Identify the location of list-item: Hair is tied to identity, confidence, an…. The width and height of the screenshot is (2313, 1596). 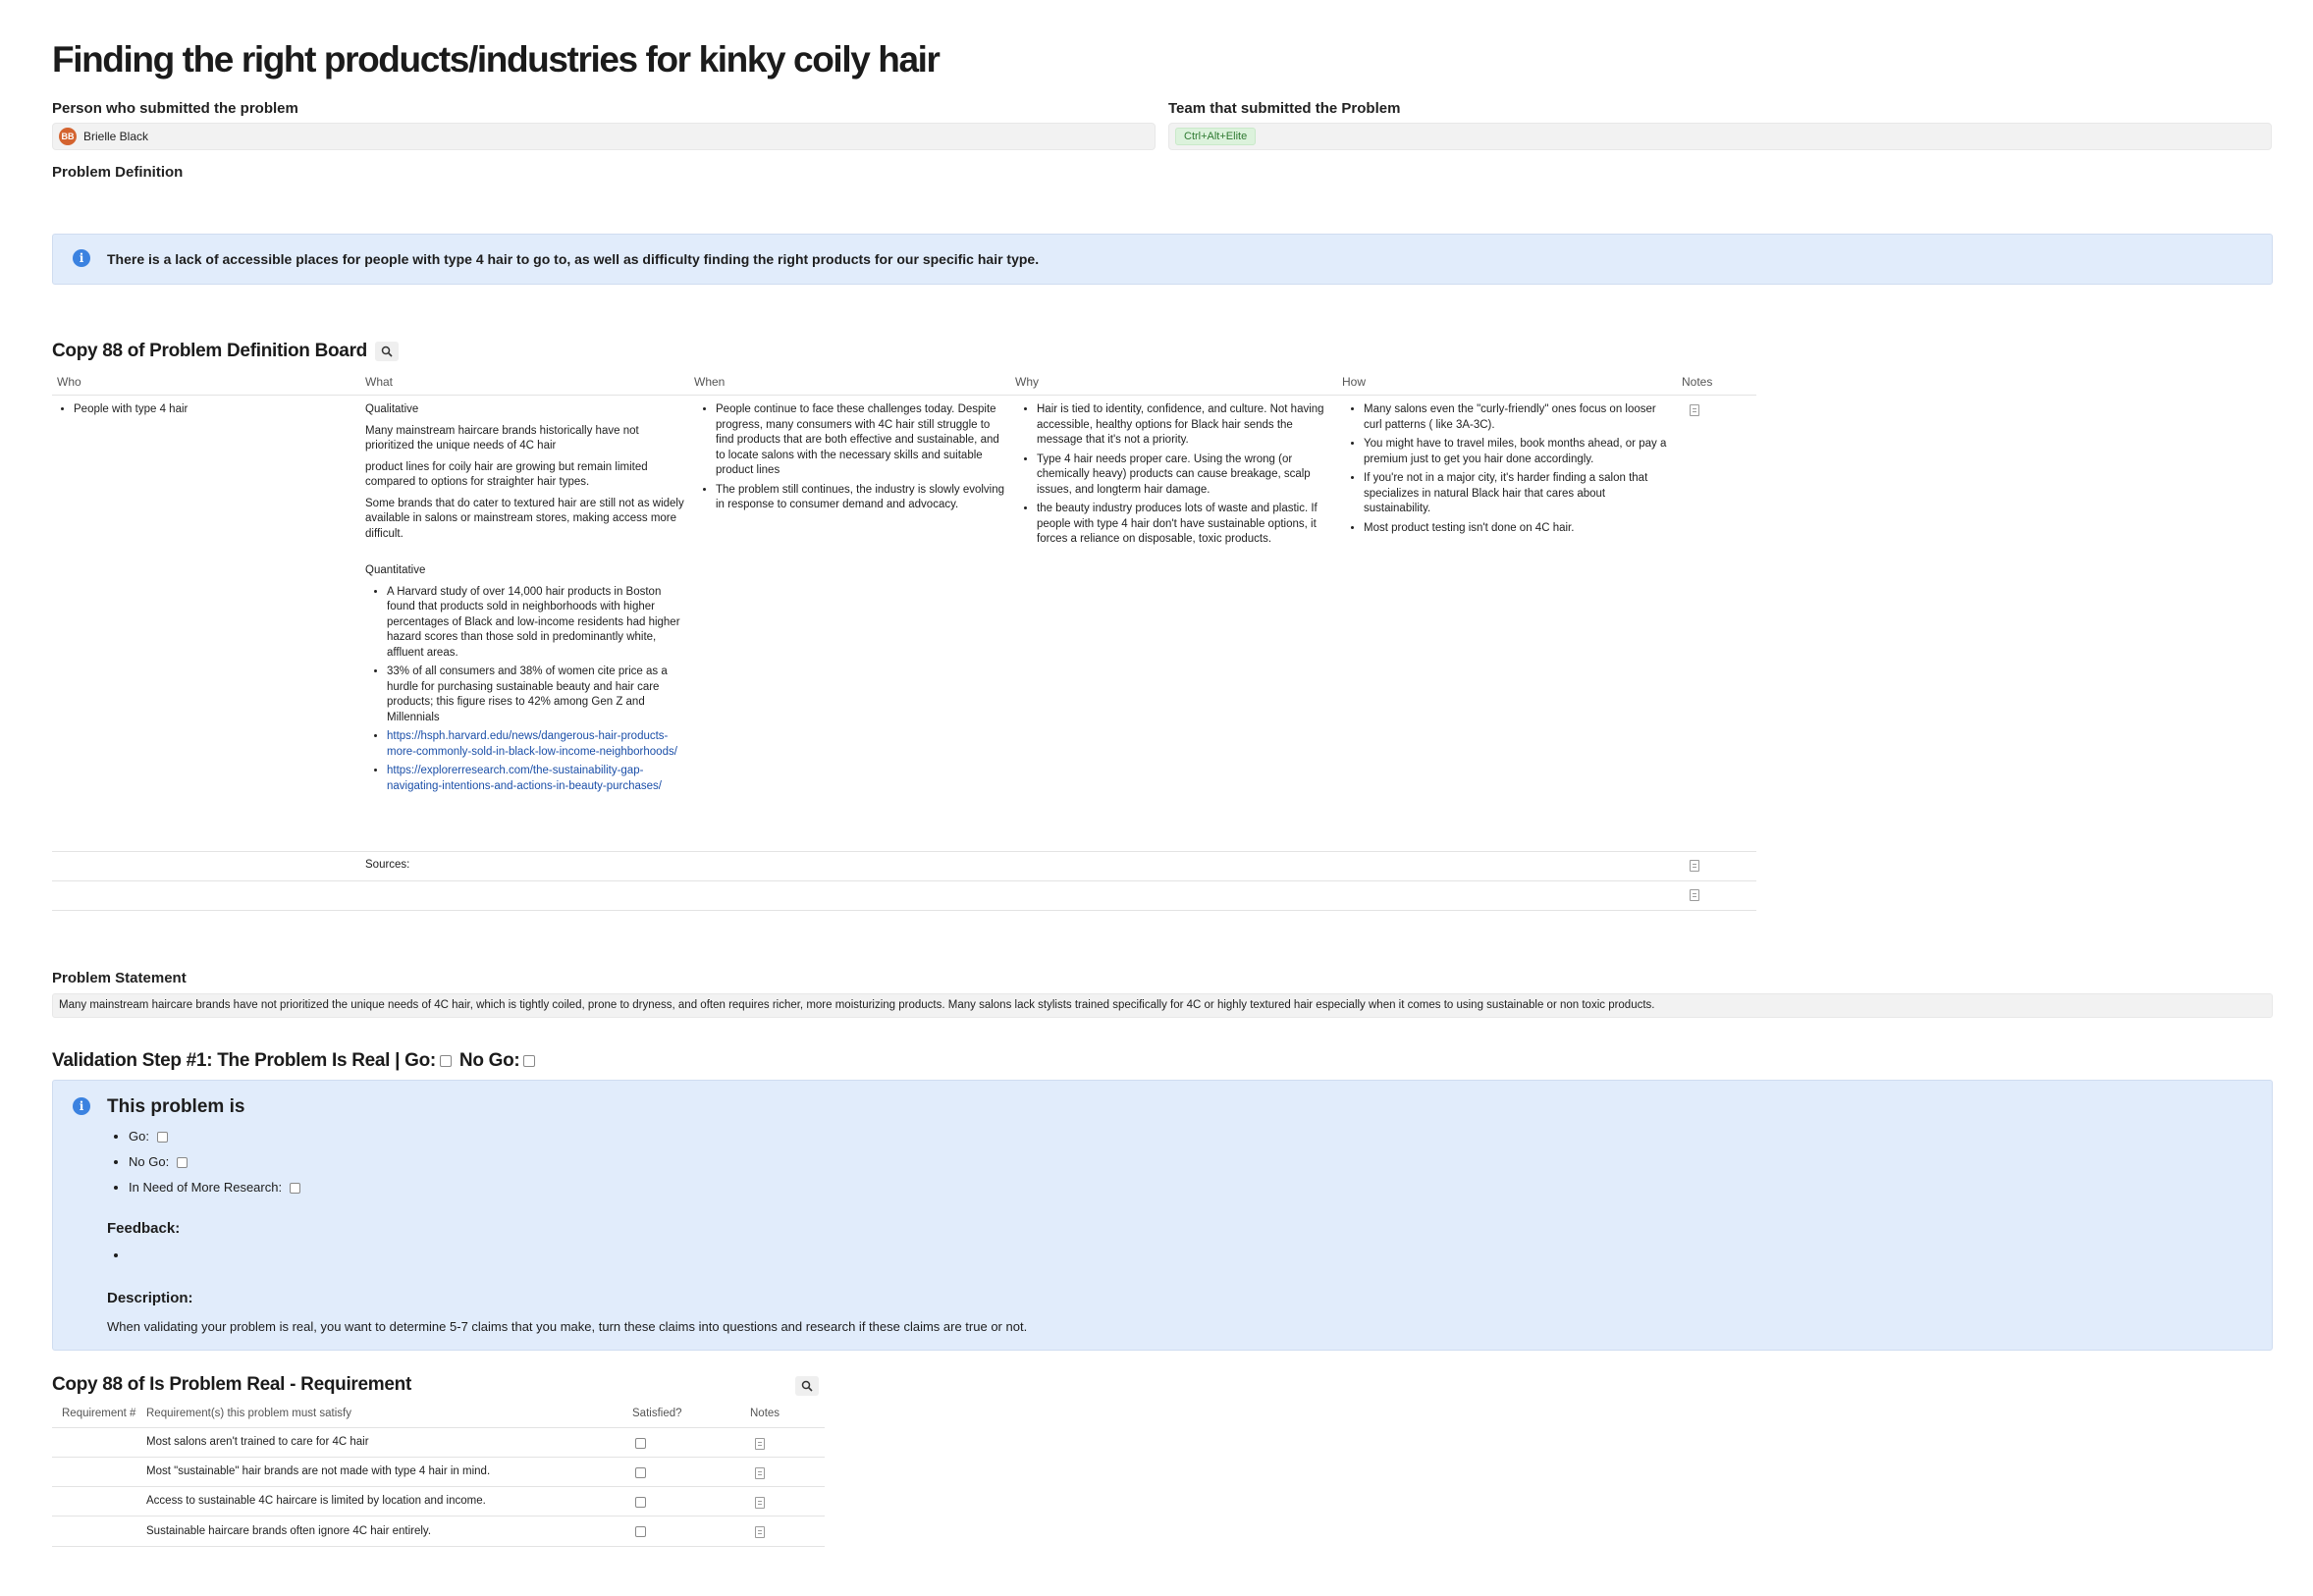
(1184, 426).